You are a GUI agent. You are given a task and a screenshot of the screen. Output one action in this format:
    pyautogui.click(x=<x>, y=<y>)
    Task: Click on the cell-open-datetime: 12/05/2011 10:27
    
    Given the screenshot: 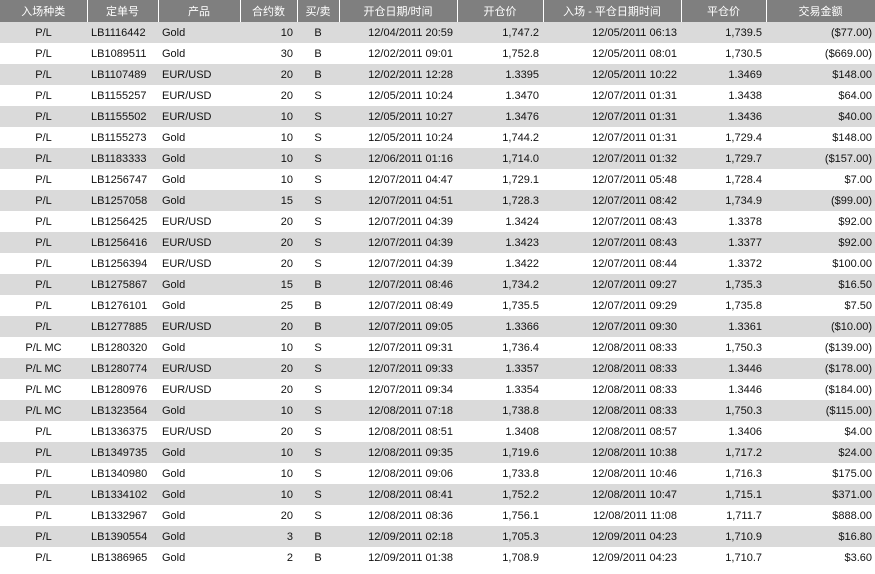 What is the action you would take?
    pyautogui.click(x=398, y=116)
    